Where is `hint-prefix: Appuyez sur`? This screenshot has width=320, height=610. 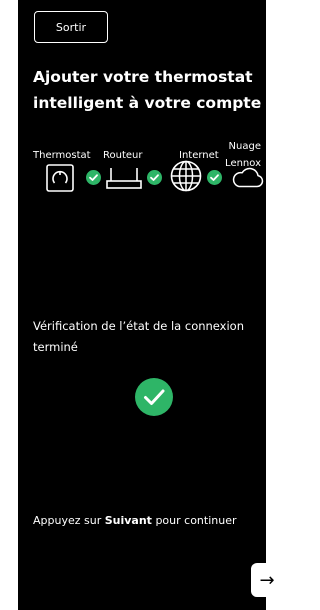 hint-prefix: Appuyez sur is located at coordinates (69, 520).